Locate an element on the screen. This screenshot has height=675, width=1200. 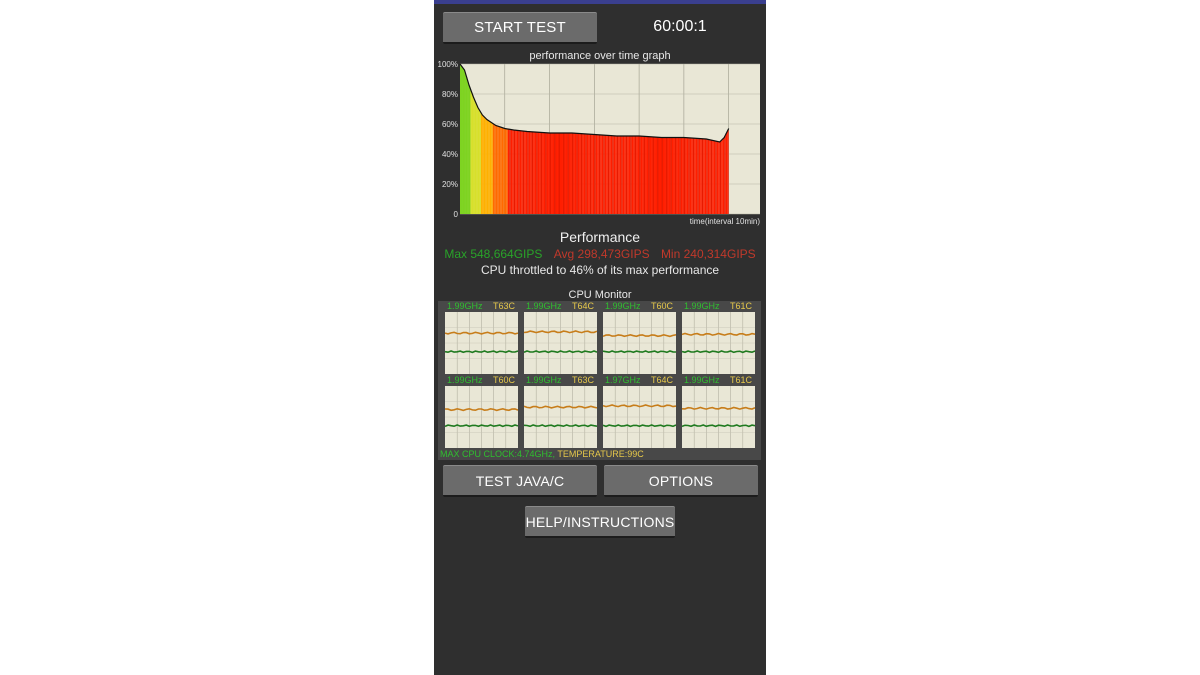
cpu-core-1: 1.99GHz T63C is located at coordinates (481, 338).